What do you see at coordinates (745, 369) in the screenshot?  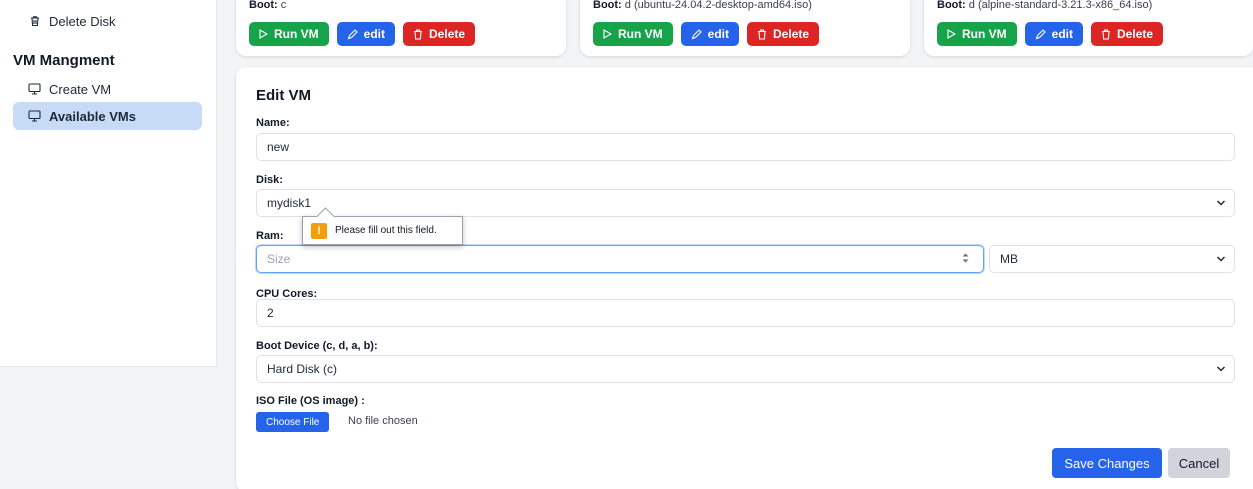 I see `boot-device-select: Hard Disk (c)` at bounding box center [745, 369].